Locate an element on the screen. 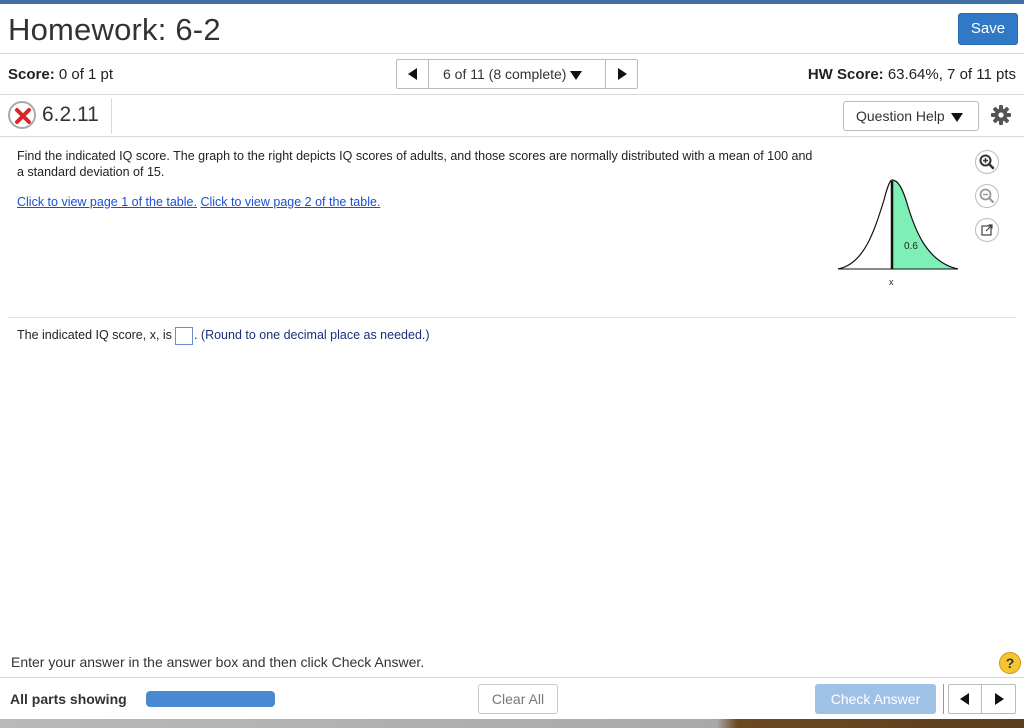 This screenshot has width=1024, height=728. hw-score-value: 63.64%, 7 of 11 pts is located at coordinates (951, 74).